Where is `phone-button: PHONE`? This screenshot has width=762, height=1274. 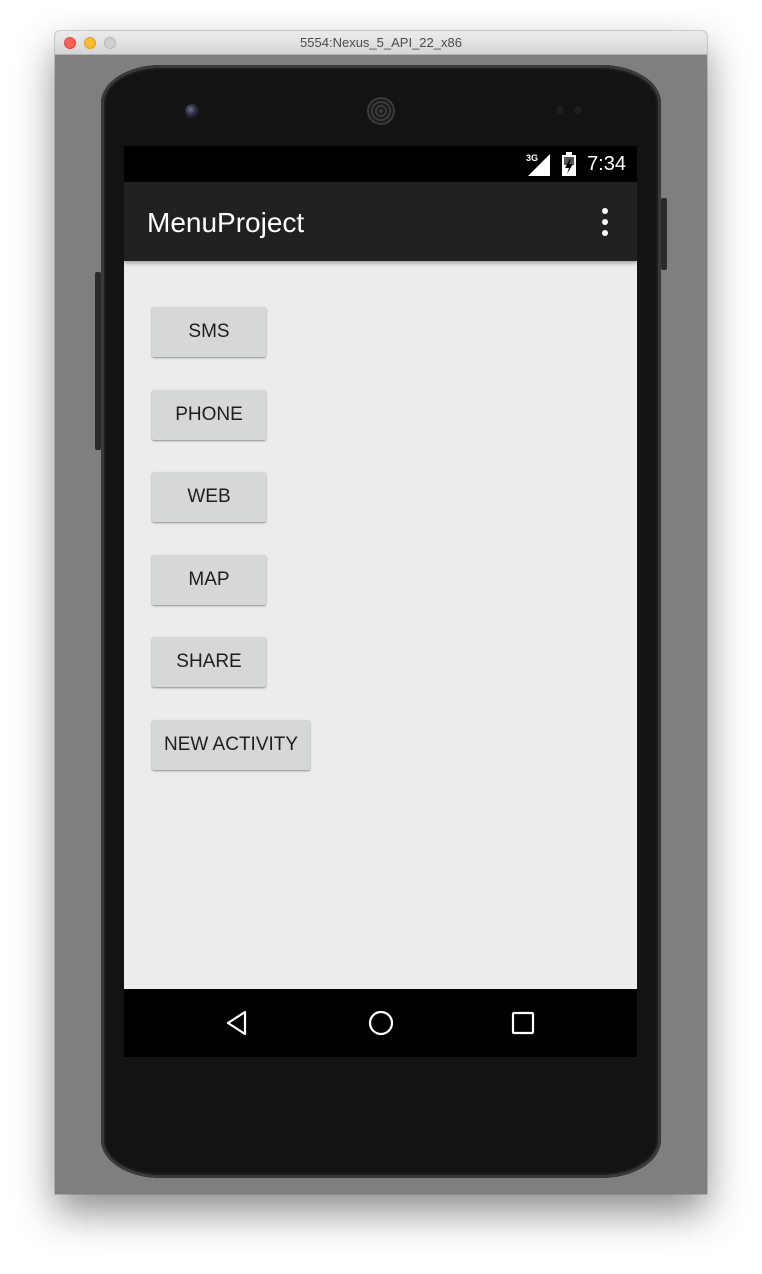
phone-button: PHONE is located at coordinates (209, 415).